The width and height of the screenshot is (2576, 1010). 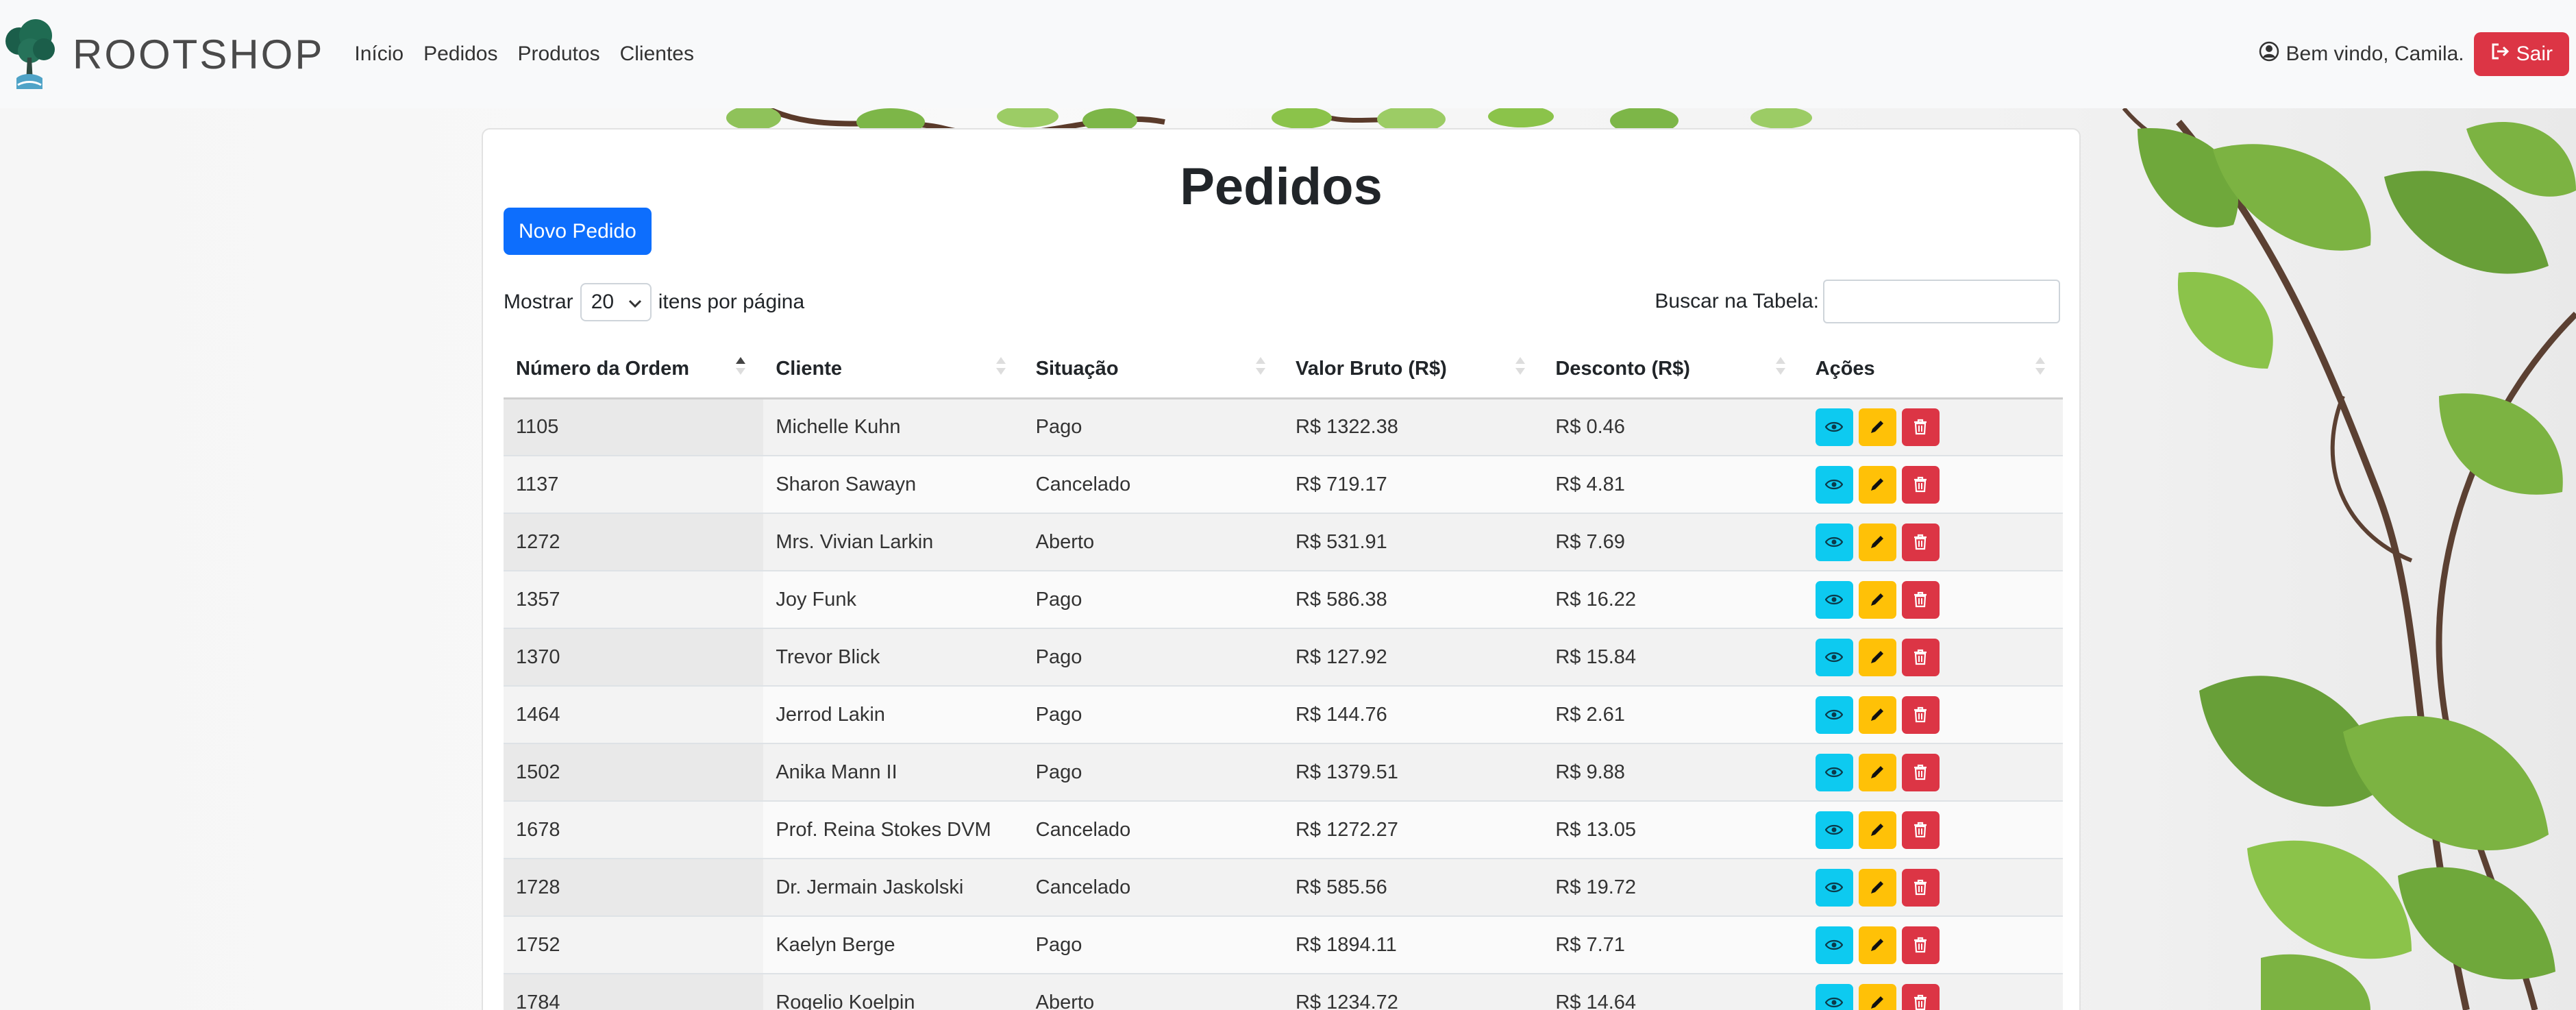 What do you see at coordinates (1413, 715) in the screenshot?
I see `cell-gross-value: R$ 144.76` at bounding box center [1413, 715].